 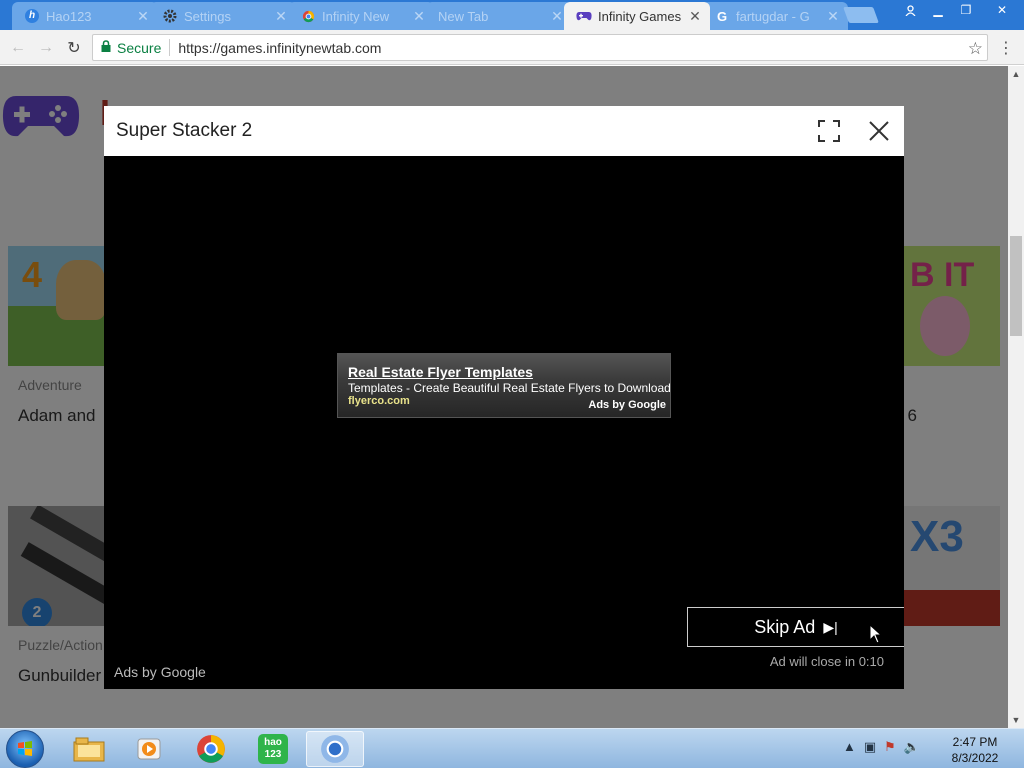 I want to click on tab-google-search: G fartugdar - G ✕, so click(x=775, y=16).